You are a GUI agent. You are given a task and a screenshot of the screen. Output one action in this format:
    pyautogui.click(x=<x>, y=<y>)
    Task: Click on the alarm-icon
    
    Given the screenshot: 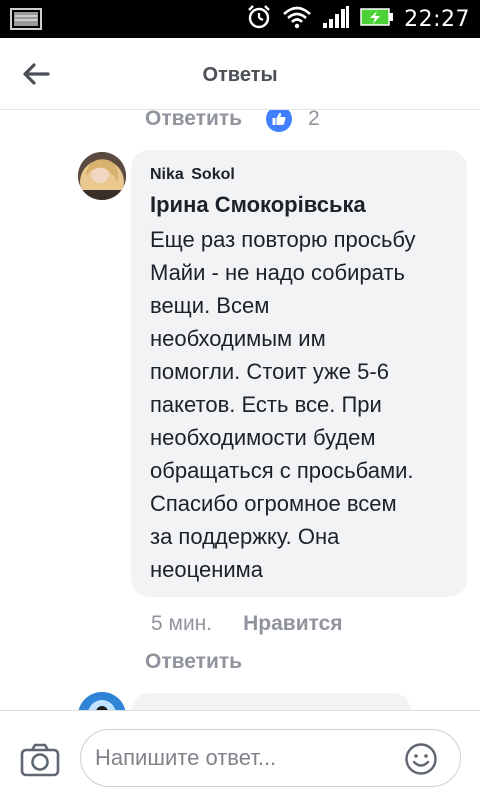 What is the action you would take?
    pyautogui.click(x=259, y=19)
    